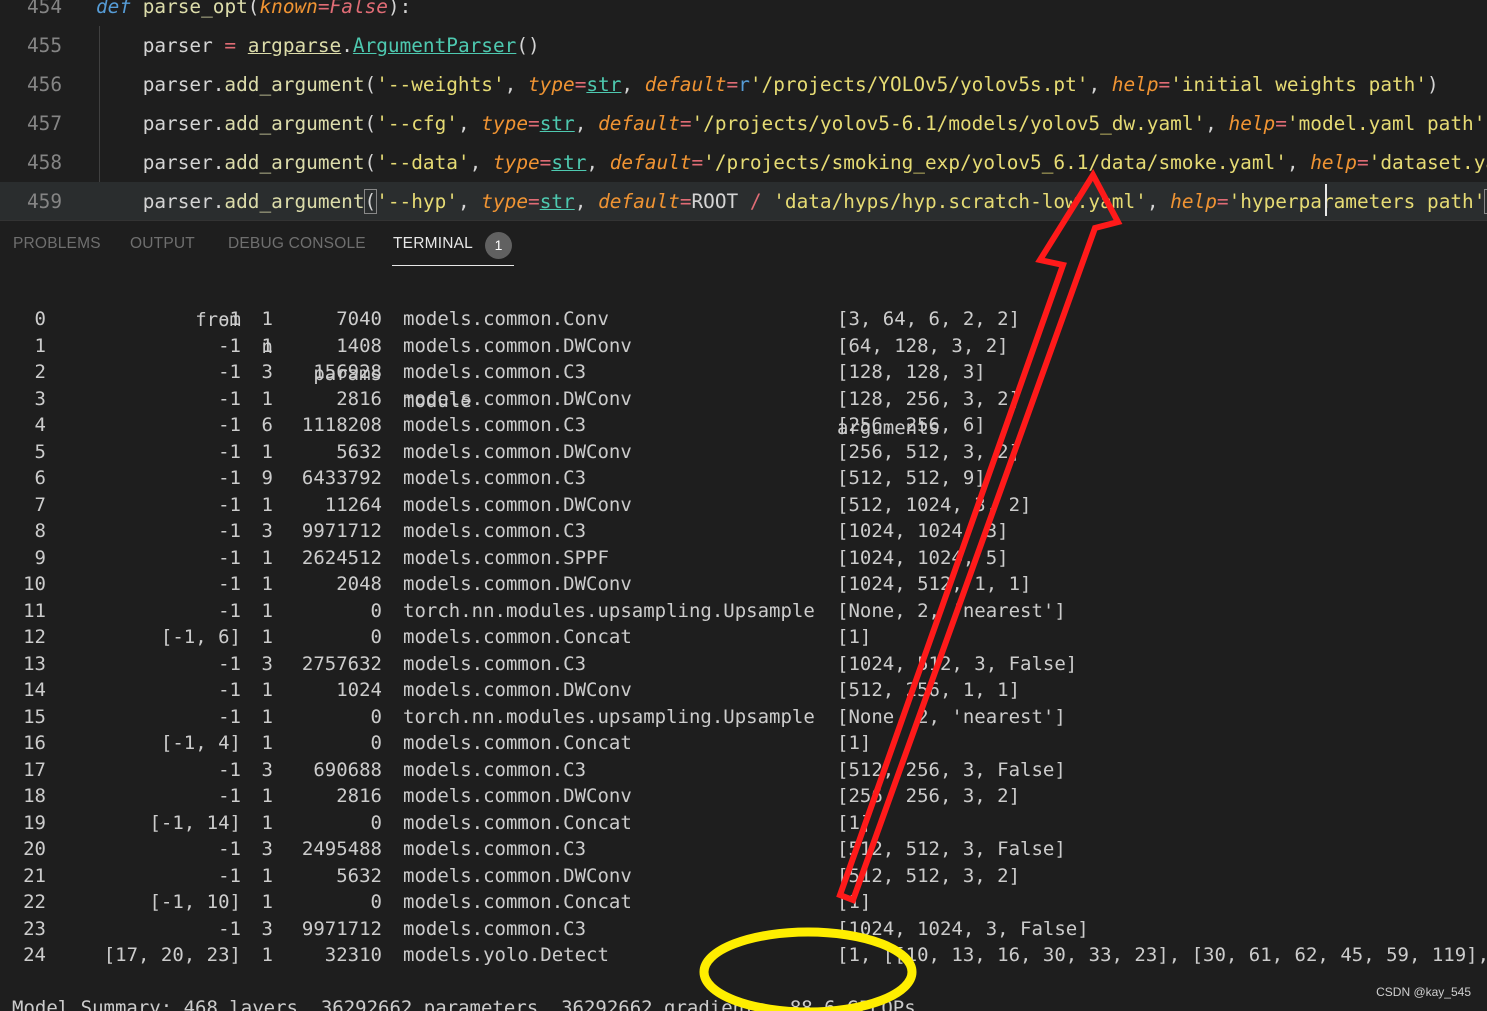  What do you see at coordinates (528, 45) in the screenshot?
I see `code-token: ()` at bounding box center [528, 45].